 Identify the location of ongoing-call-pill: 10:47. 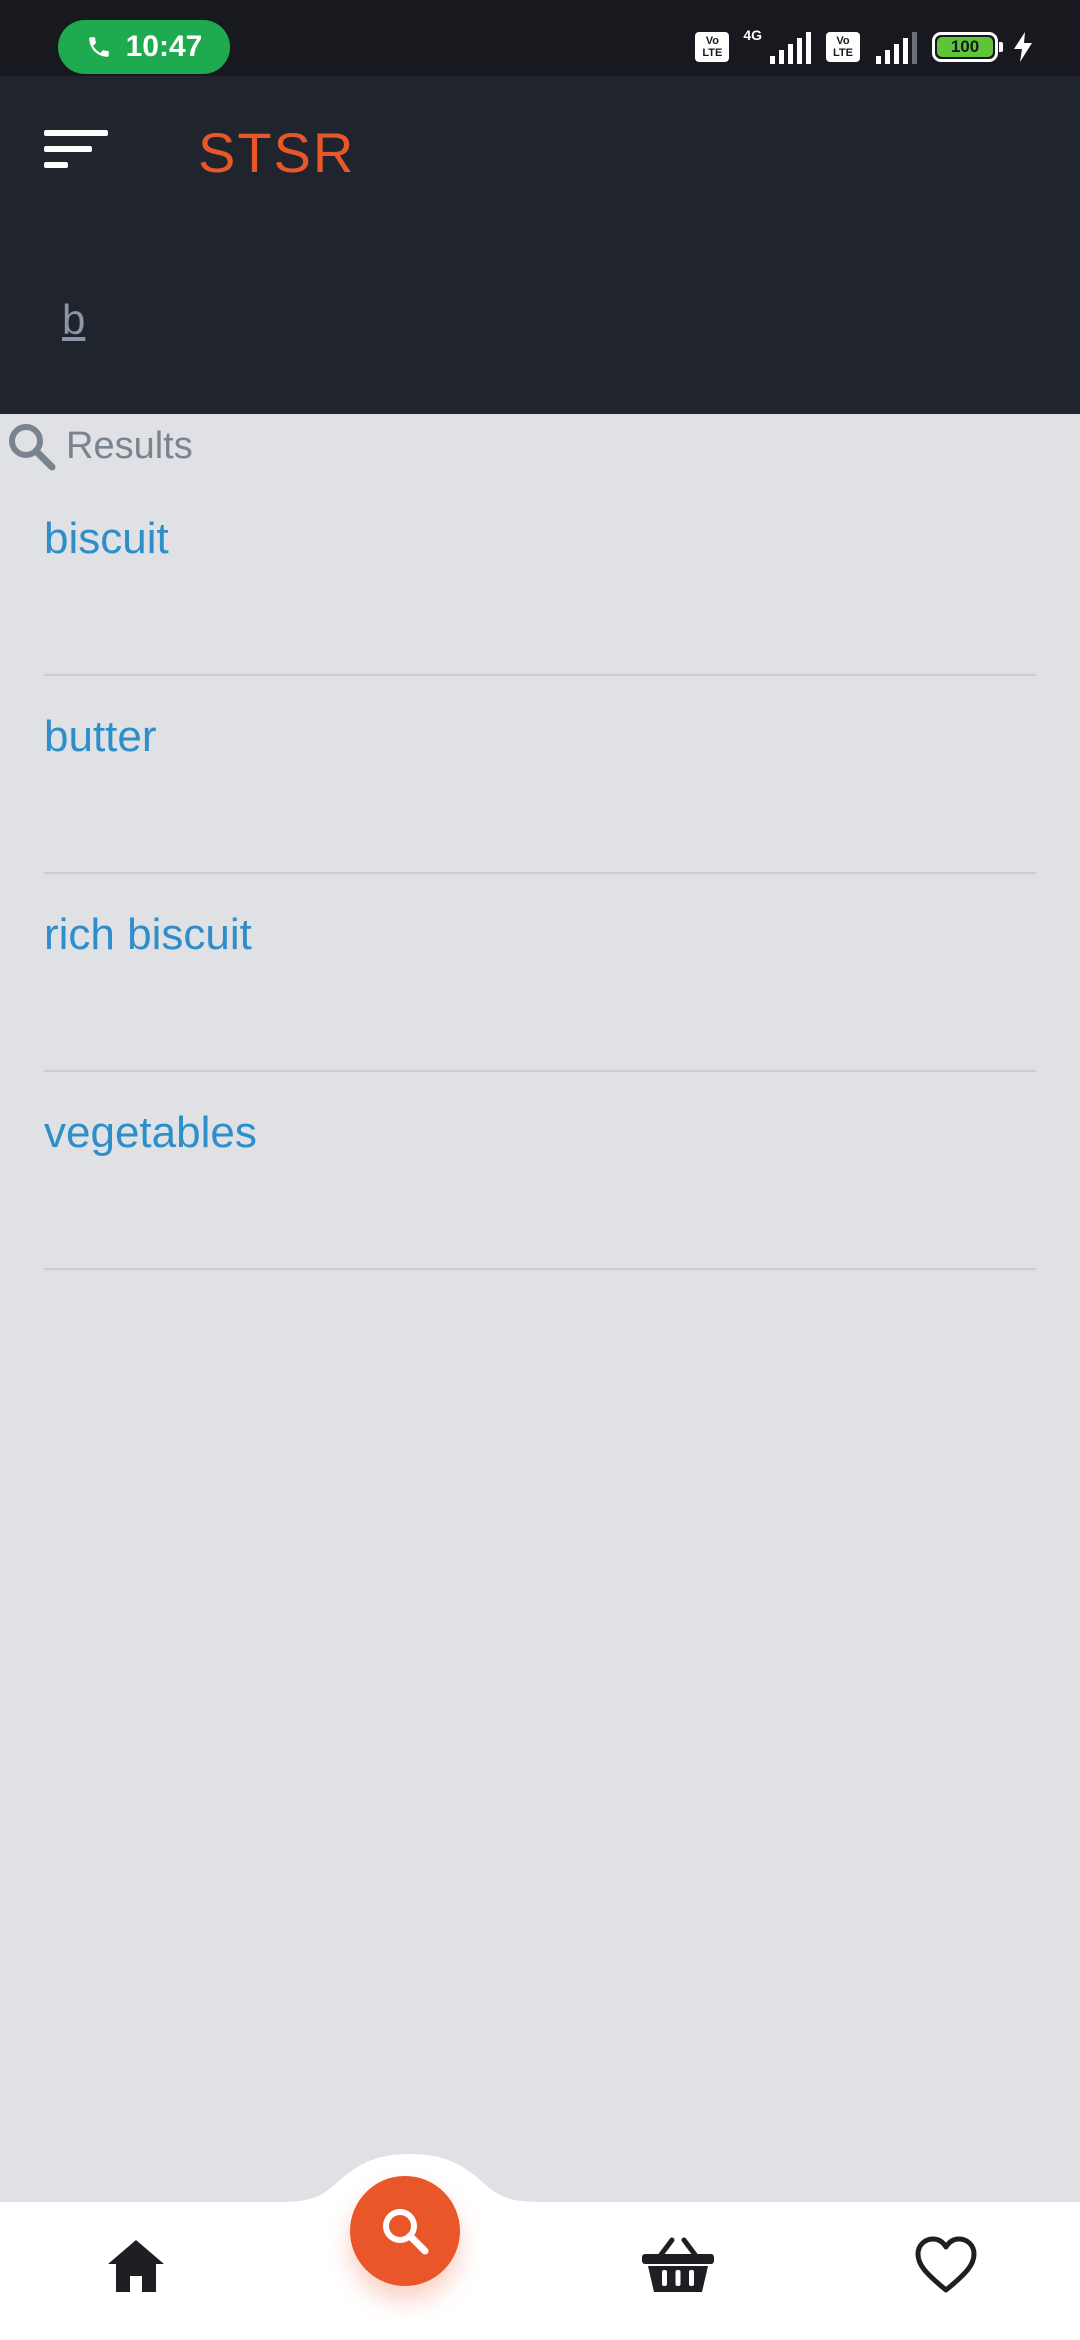
(144, 47).